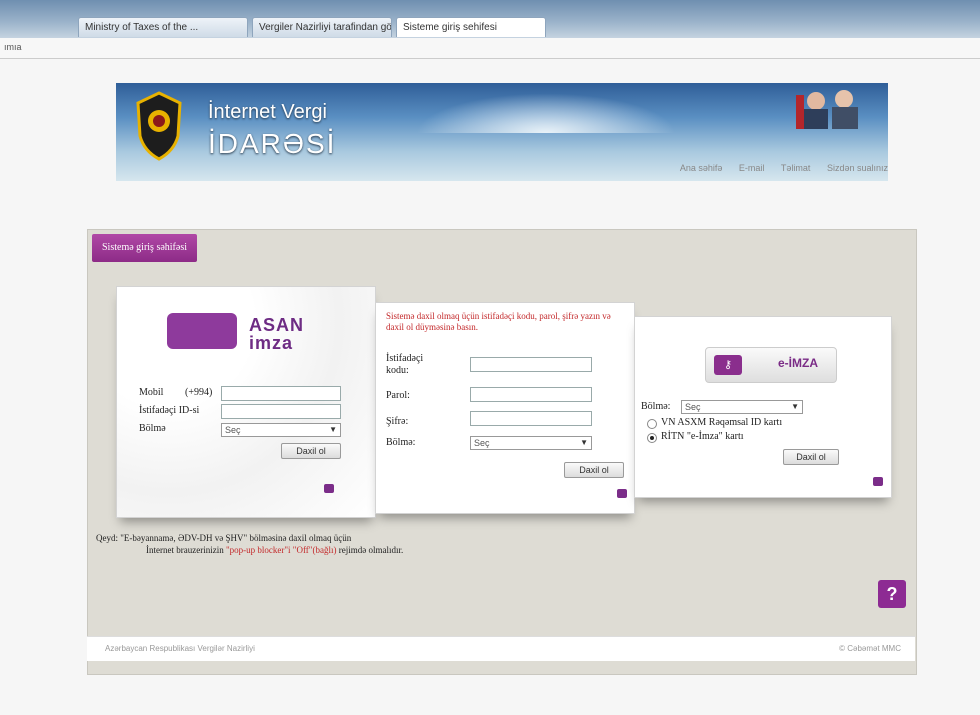  What do you see at coordinates (199, 392) in the screenshot?
I see `country-prefix: (+994)` at bounding box center [199, 392].